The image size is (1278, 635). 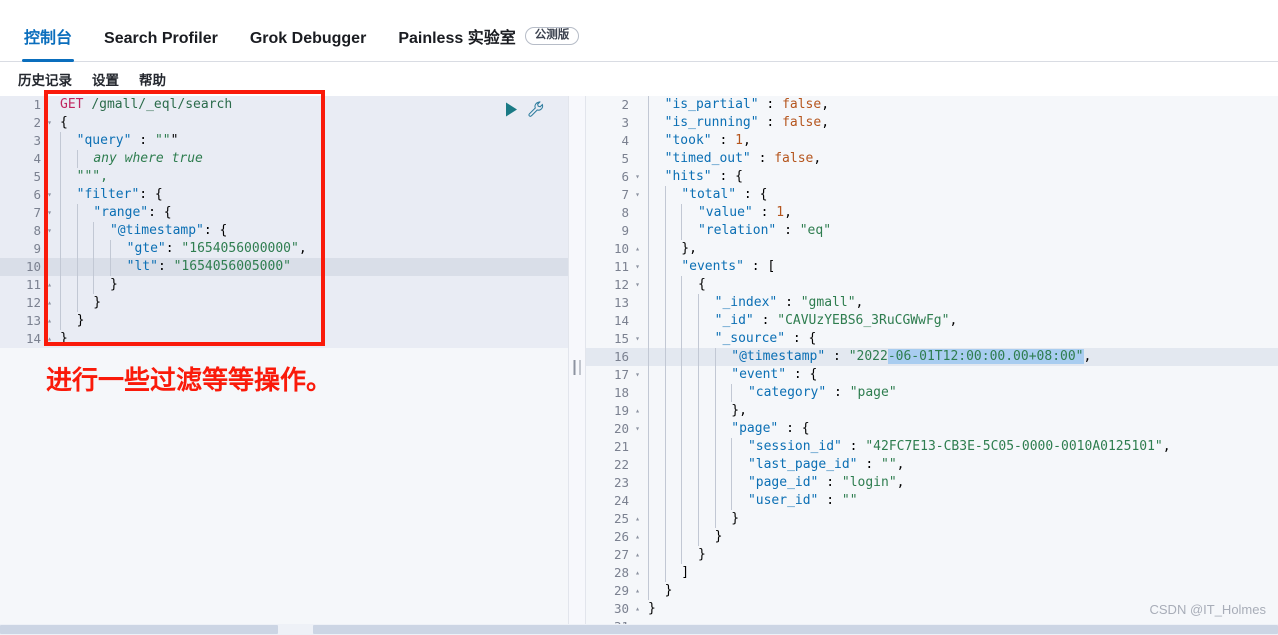 I want to click on code-line: 10 ▴ },, so click(x=932, y=249).